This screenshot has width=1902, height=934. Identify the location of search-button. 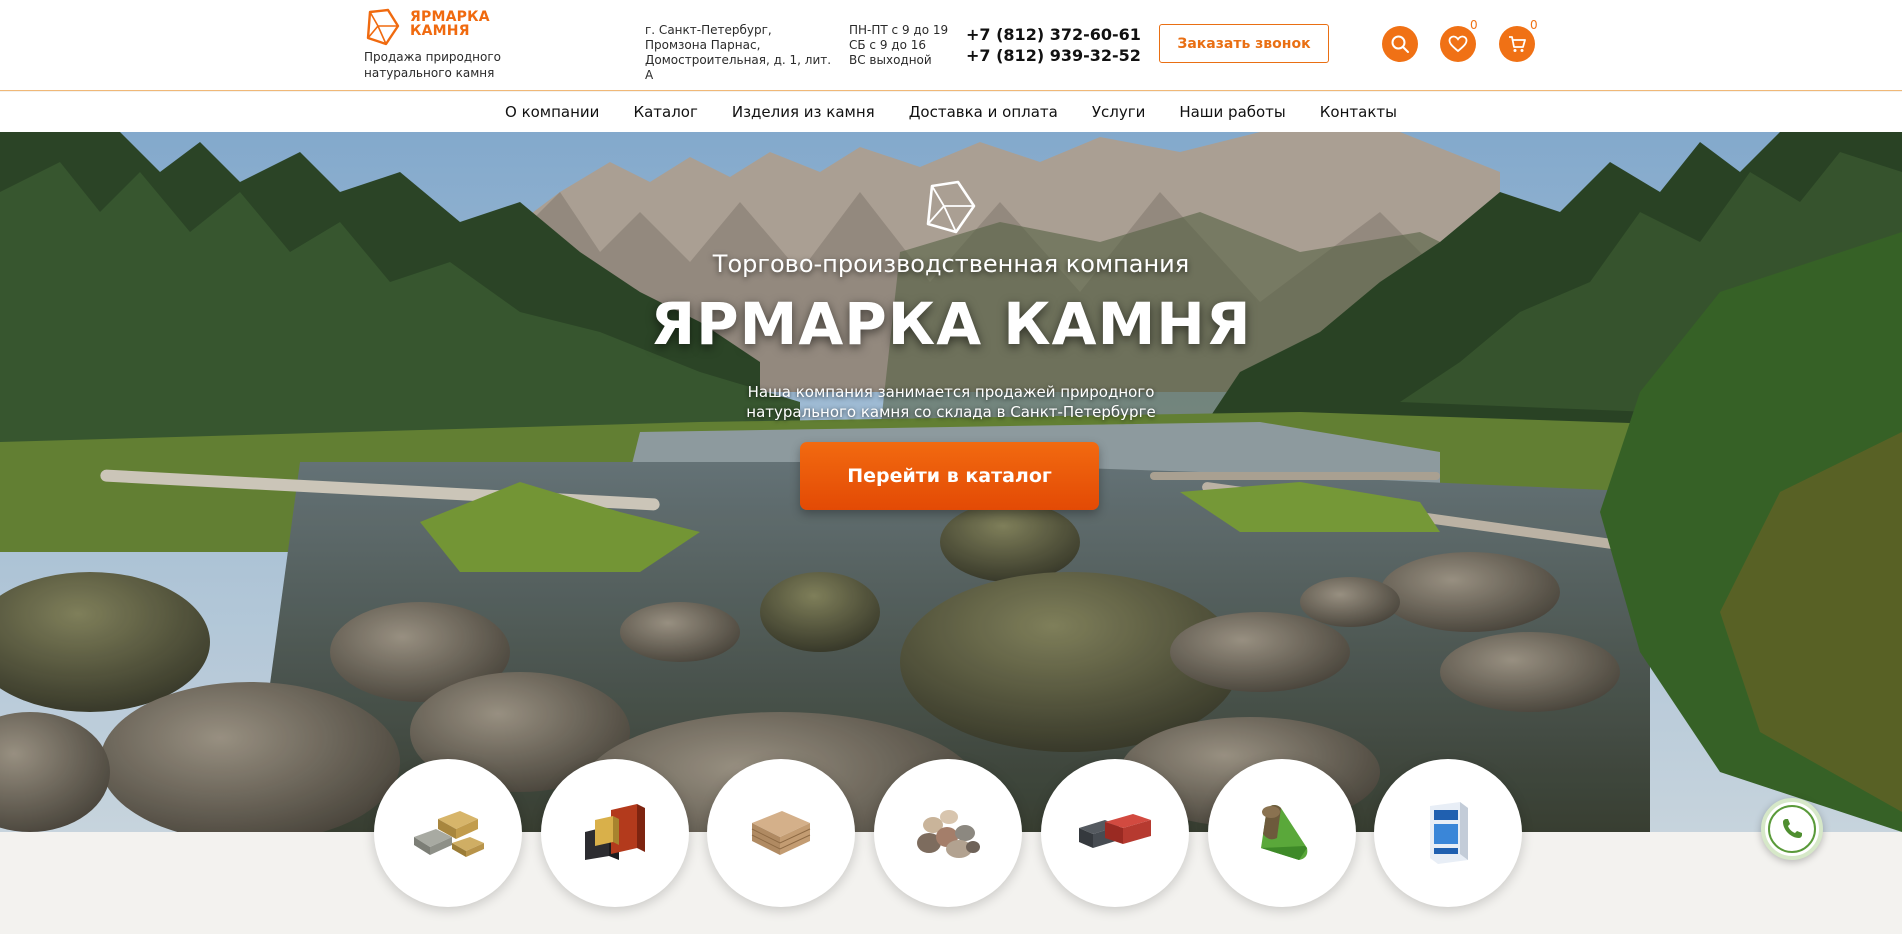
(1400, 44).